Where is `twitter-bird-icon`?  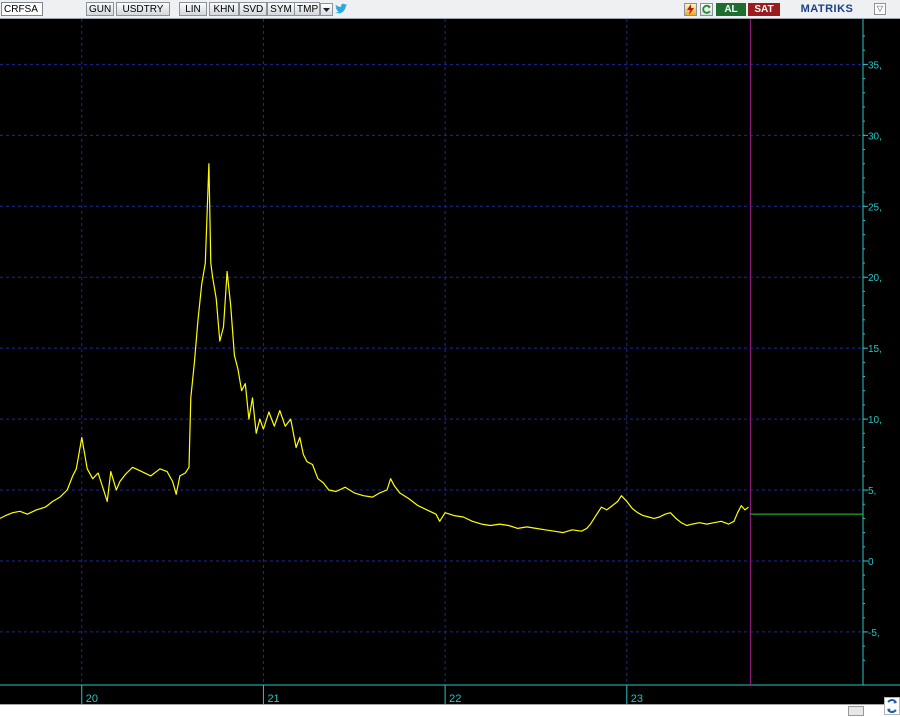 twitter-bird-icon is located at coordinates (341, 9).